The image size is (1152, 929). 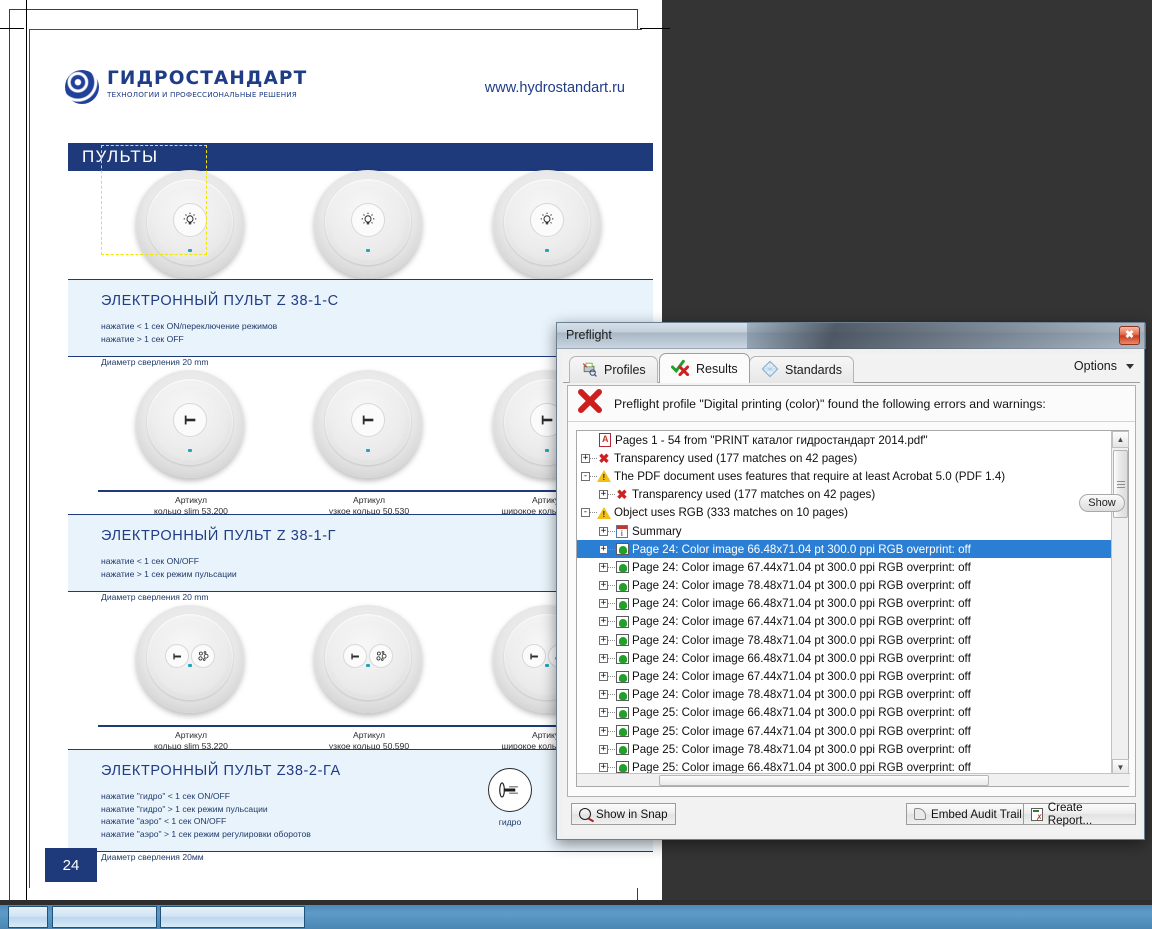 I want to click on close-icon: ✖, so click(x=1129, y=335).